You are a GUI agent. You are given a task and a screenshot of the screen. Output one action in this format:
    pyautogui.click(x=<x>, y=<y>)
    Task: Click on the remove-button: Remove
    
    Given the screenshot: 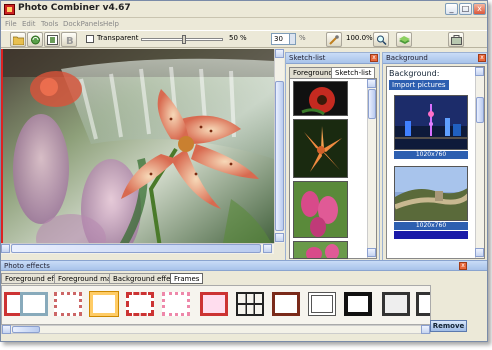 What is the action you would take?
    pyautogui.click(x=448, y=326)
    